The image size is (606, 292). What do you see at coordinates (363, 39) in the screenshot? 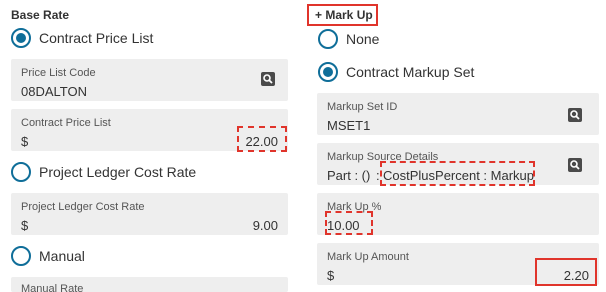
I see `none-label: None` at bounding box center [363, 39].